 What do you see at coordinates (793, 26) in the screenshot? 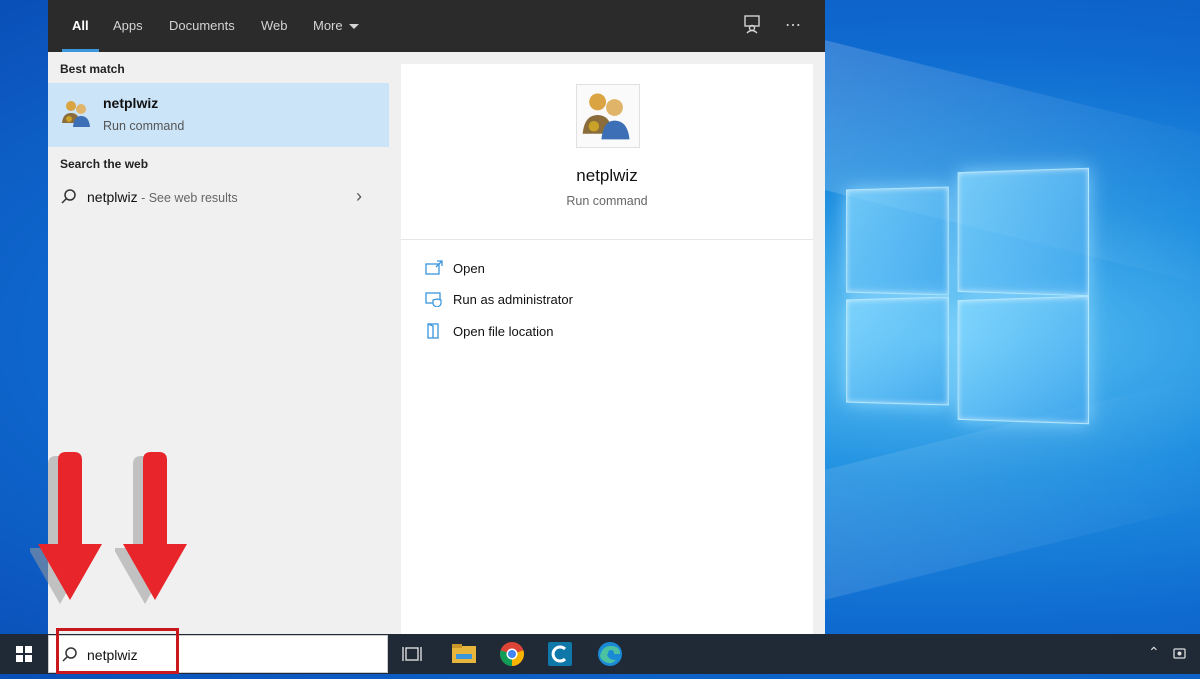
I see `more-options-icon: ⋯` at bounding box center [793, 26].